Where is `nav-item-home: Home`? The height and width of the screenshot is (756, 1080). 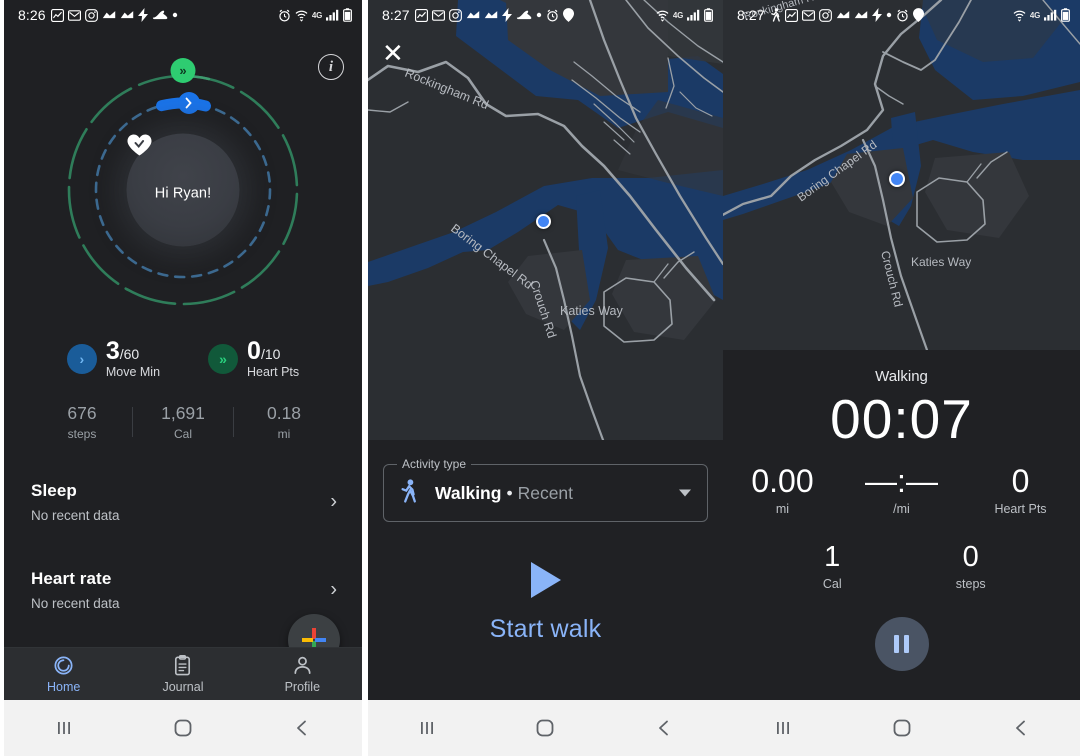
nav-item-home: Home is located at coordinates (63, 674).